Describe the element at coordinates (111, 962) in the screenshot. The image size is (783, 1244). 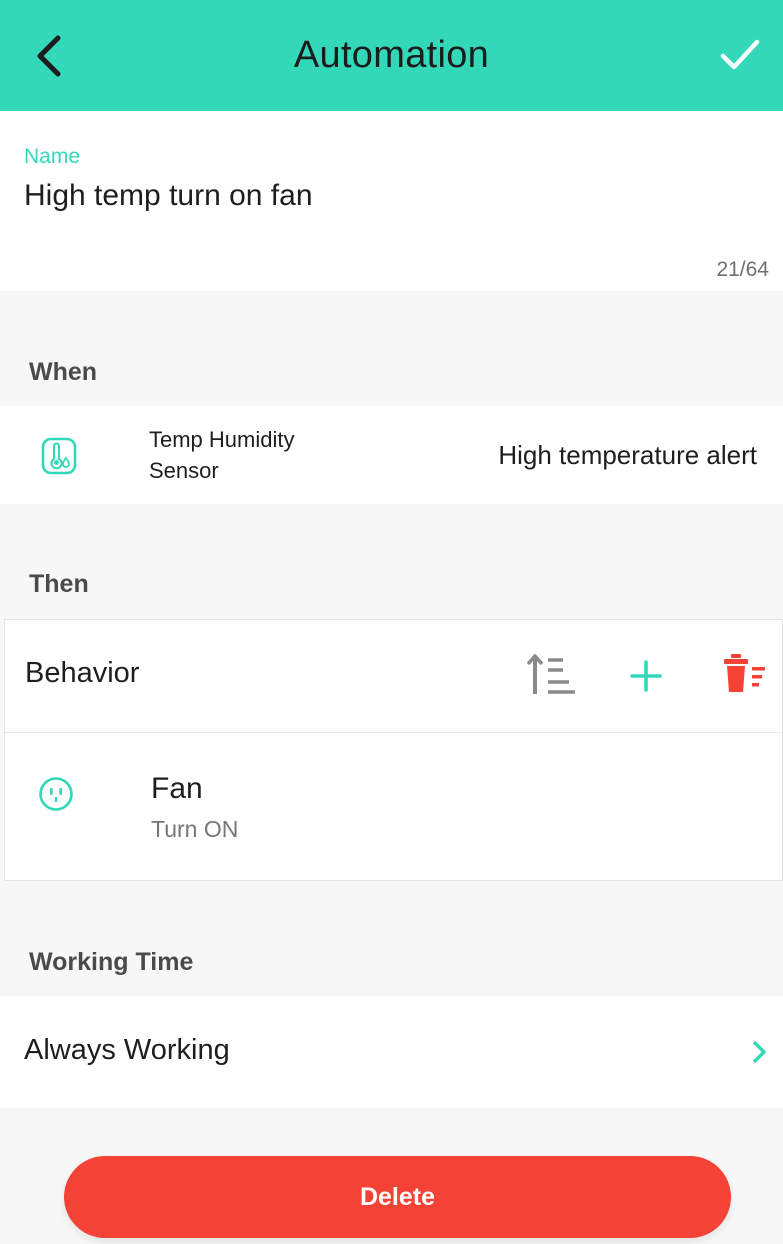
I see `working-time-section-label: Working Time` at that location.